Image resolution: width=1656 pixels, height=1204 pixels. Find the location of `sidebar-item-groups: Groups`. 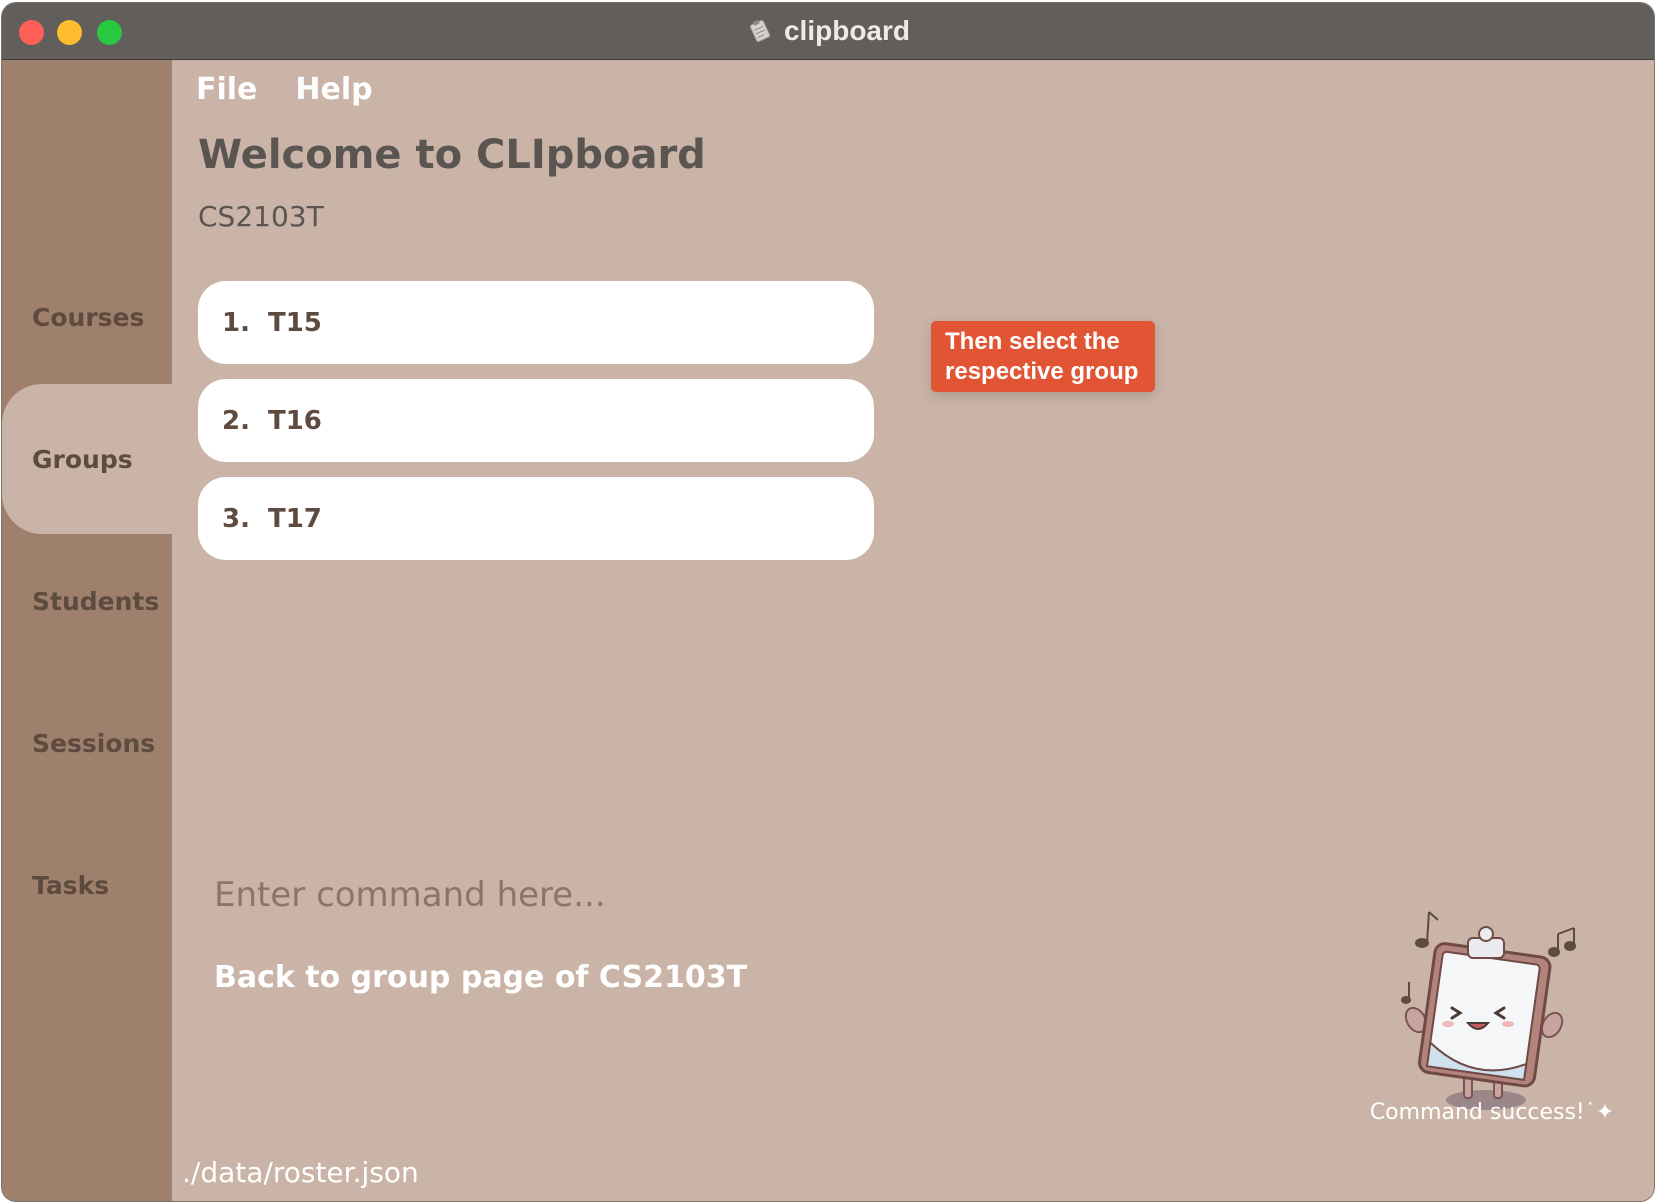

sidebar-item-groups: Groups is located at coordinates (87, 459).